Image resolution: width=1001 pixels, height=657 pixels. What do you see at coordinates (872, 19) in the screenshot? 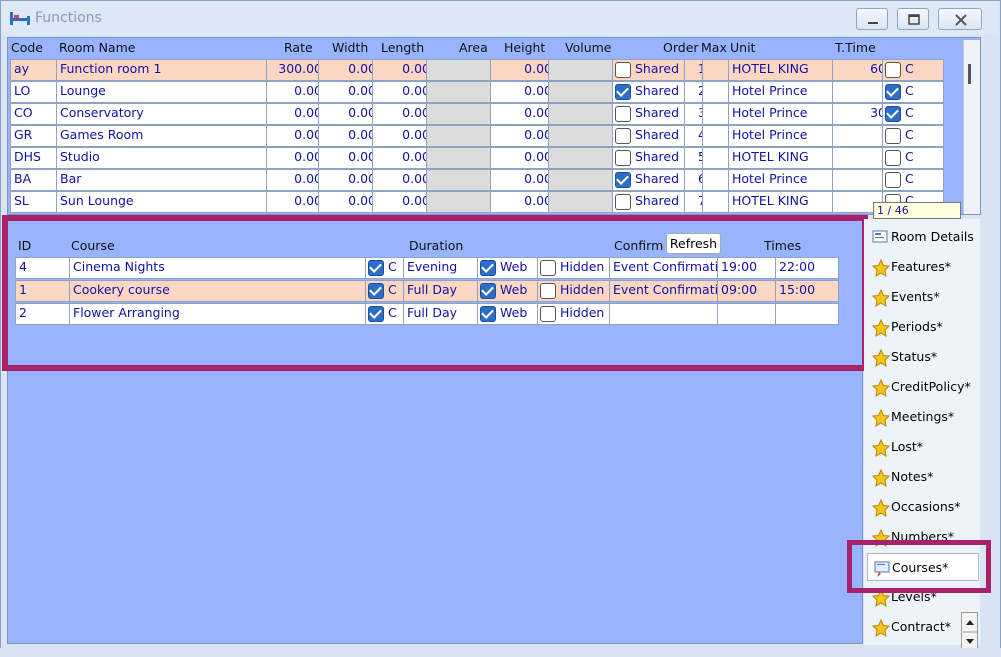
I see `minimize-button` at bounding box center [872, 19].